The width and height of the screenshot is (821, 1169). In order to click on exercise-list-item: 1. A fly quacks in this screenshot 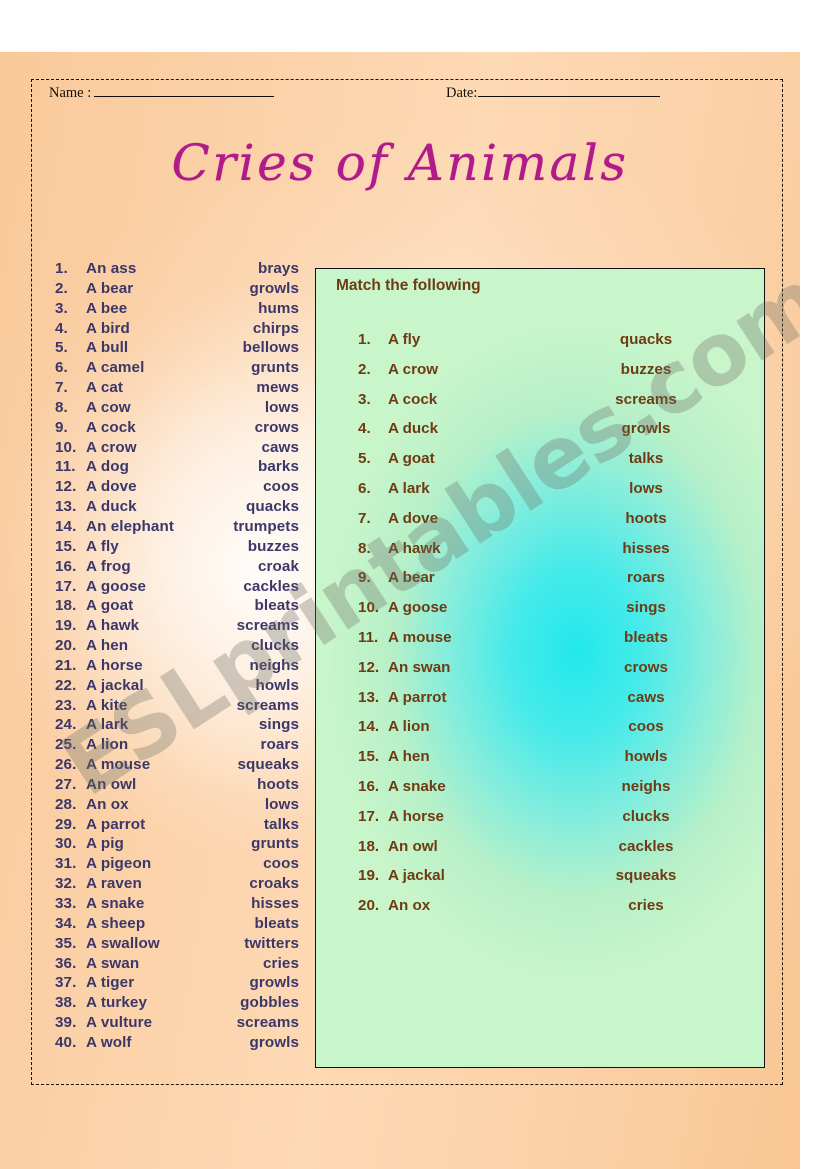, I will do `click(551, 346)`.